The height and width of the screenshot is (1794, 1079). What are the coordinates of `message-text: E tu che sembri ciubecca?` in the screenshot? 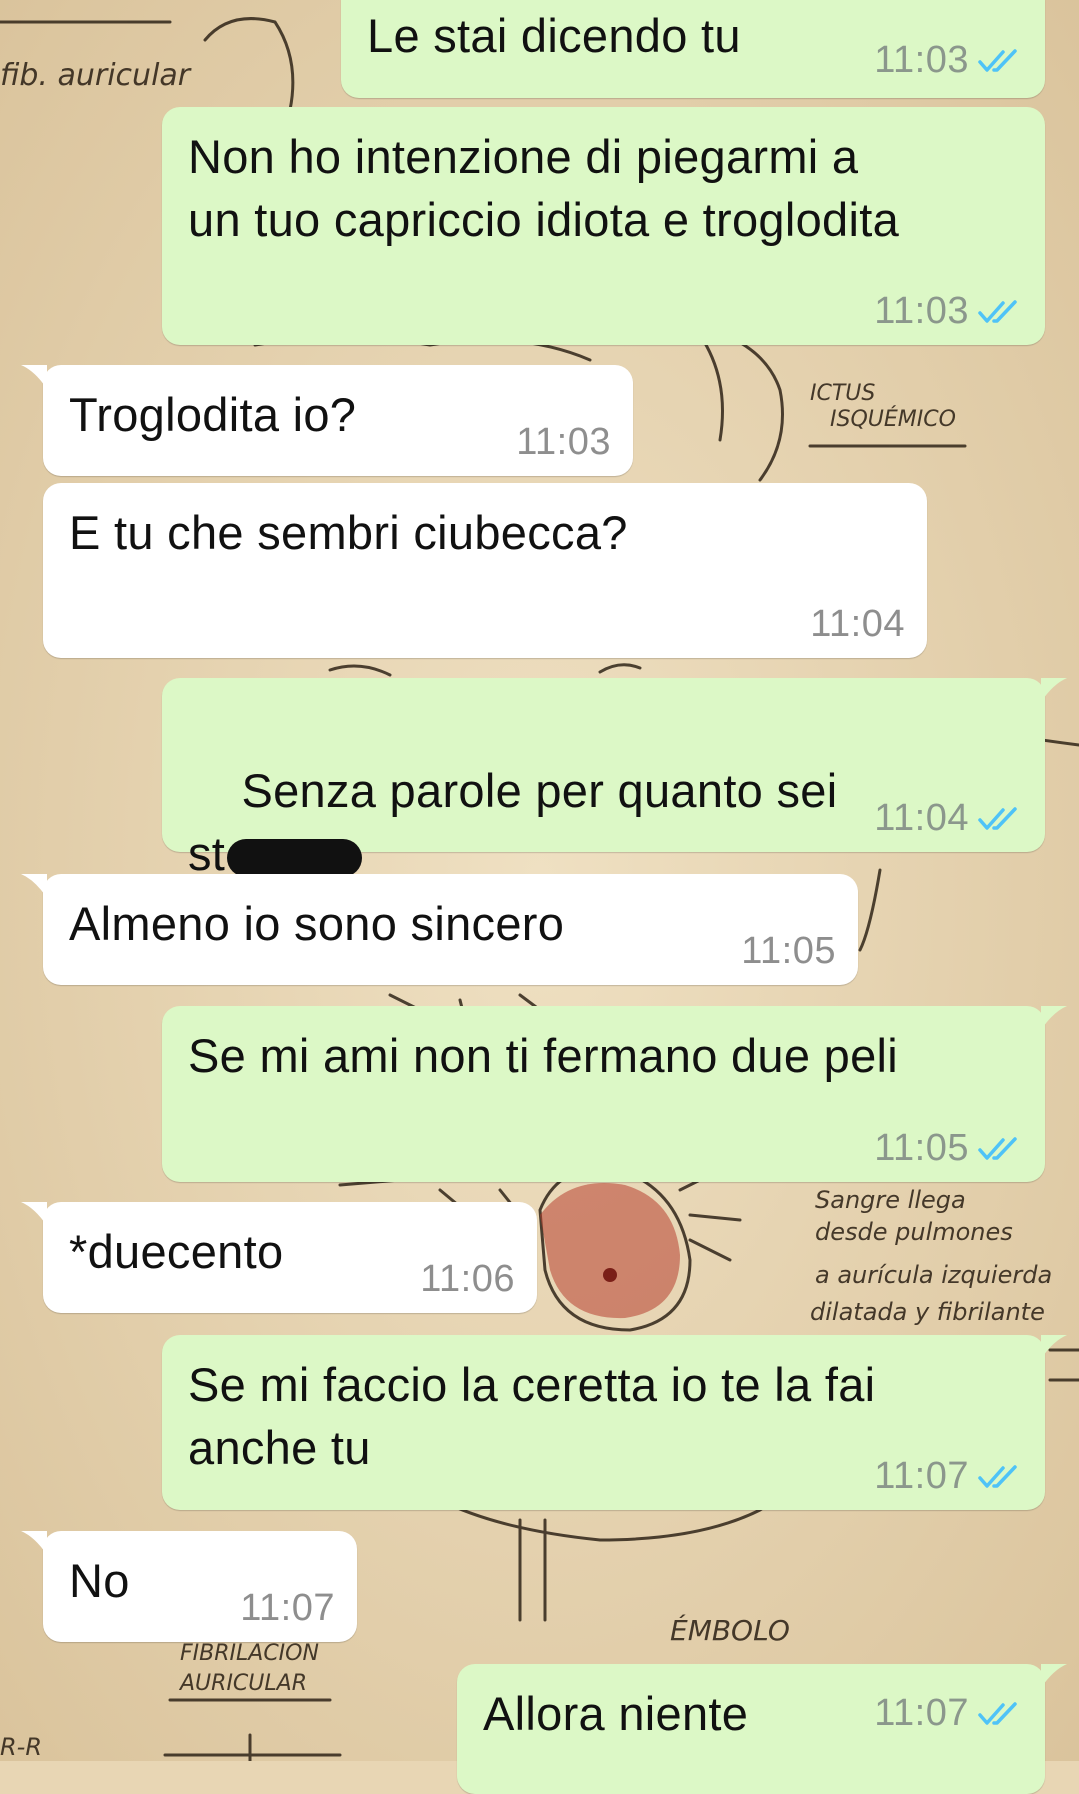 It's located at (348, 532).